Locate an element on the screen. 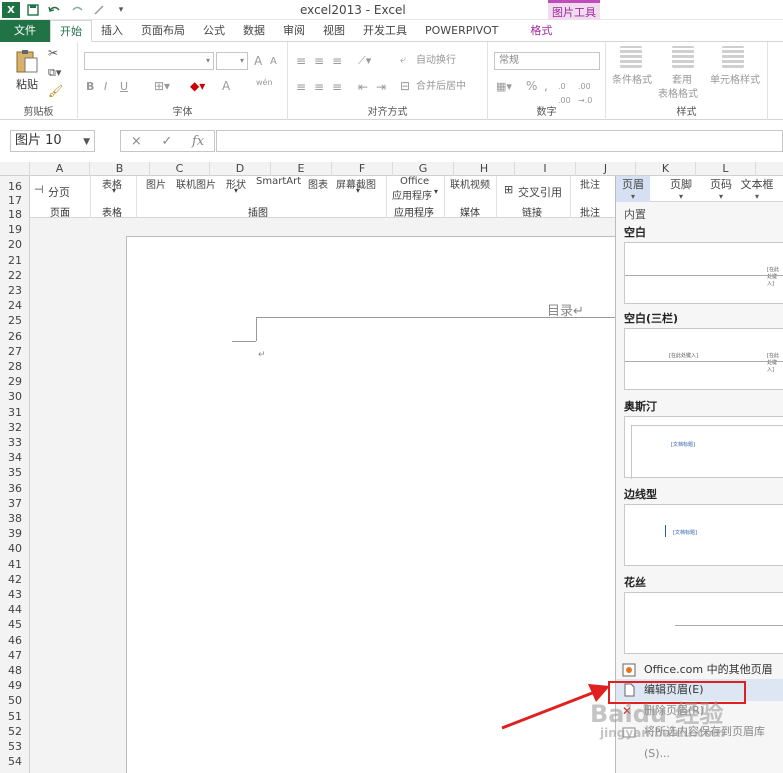 The height and width of the screenshot is (773, 783). undo-icon is located at coordinates (55, 10).